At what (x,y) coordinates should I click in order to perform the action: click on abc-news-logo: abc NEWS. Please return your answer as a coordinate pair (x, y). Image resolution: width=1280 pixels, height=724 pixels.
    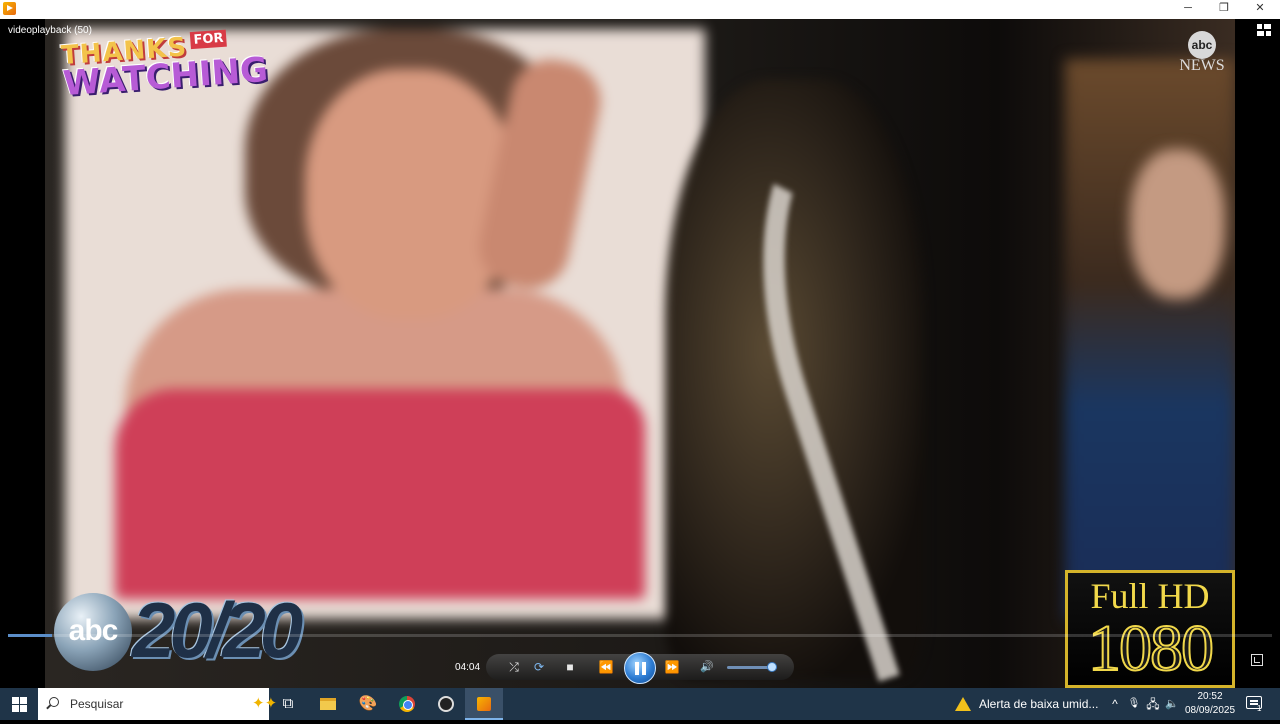
    Looking at the image, I should click on (1202, 53).